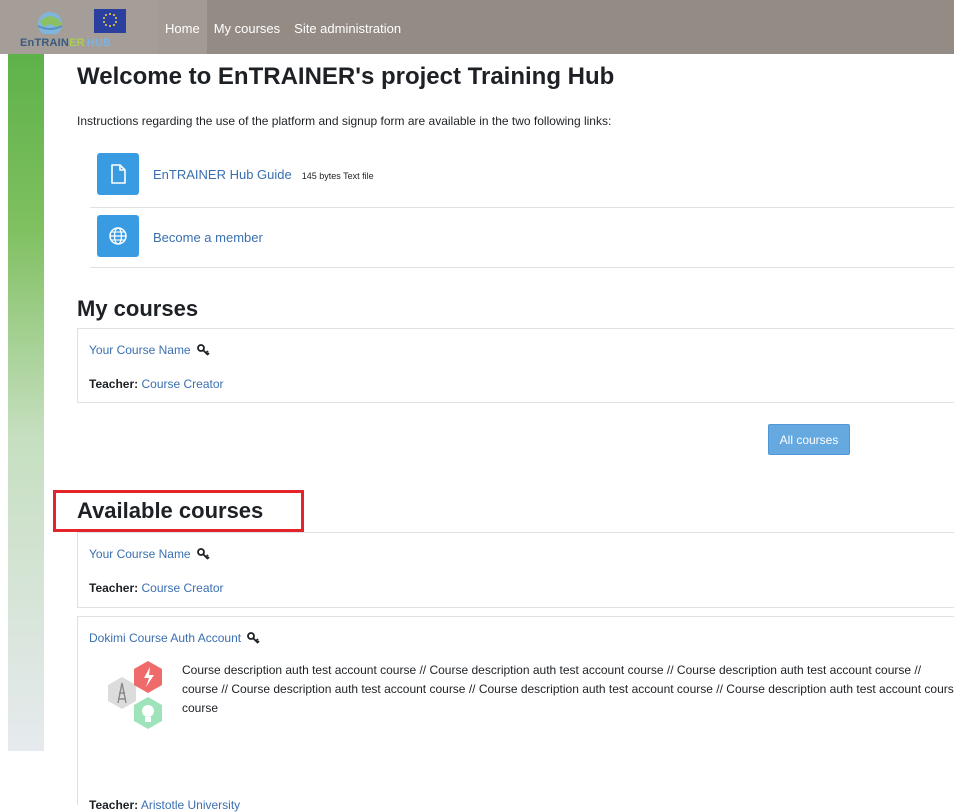 The width and height of the screenshot is (954, 812). Describe the element at coordinates (118, 236) in the screenshot. I see `globe-icon` at that location.